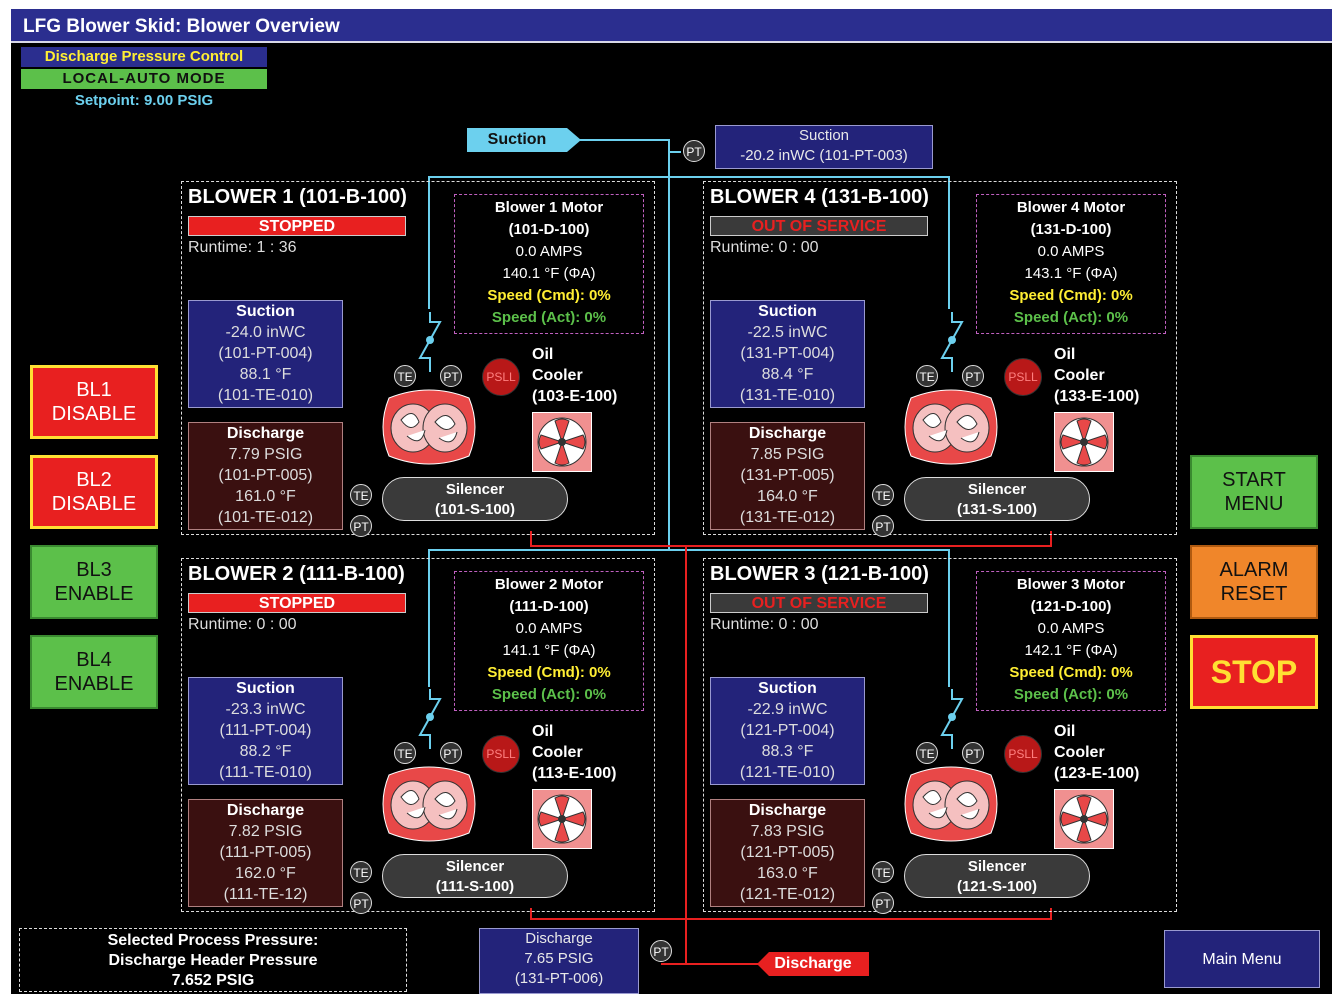 This screenshot has width=1335, height=994. What do you see at coordinates (543, 731) in the screenshot?
I see `oil-label: Oil` at bounding box center [543, 731].